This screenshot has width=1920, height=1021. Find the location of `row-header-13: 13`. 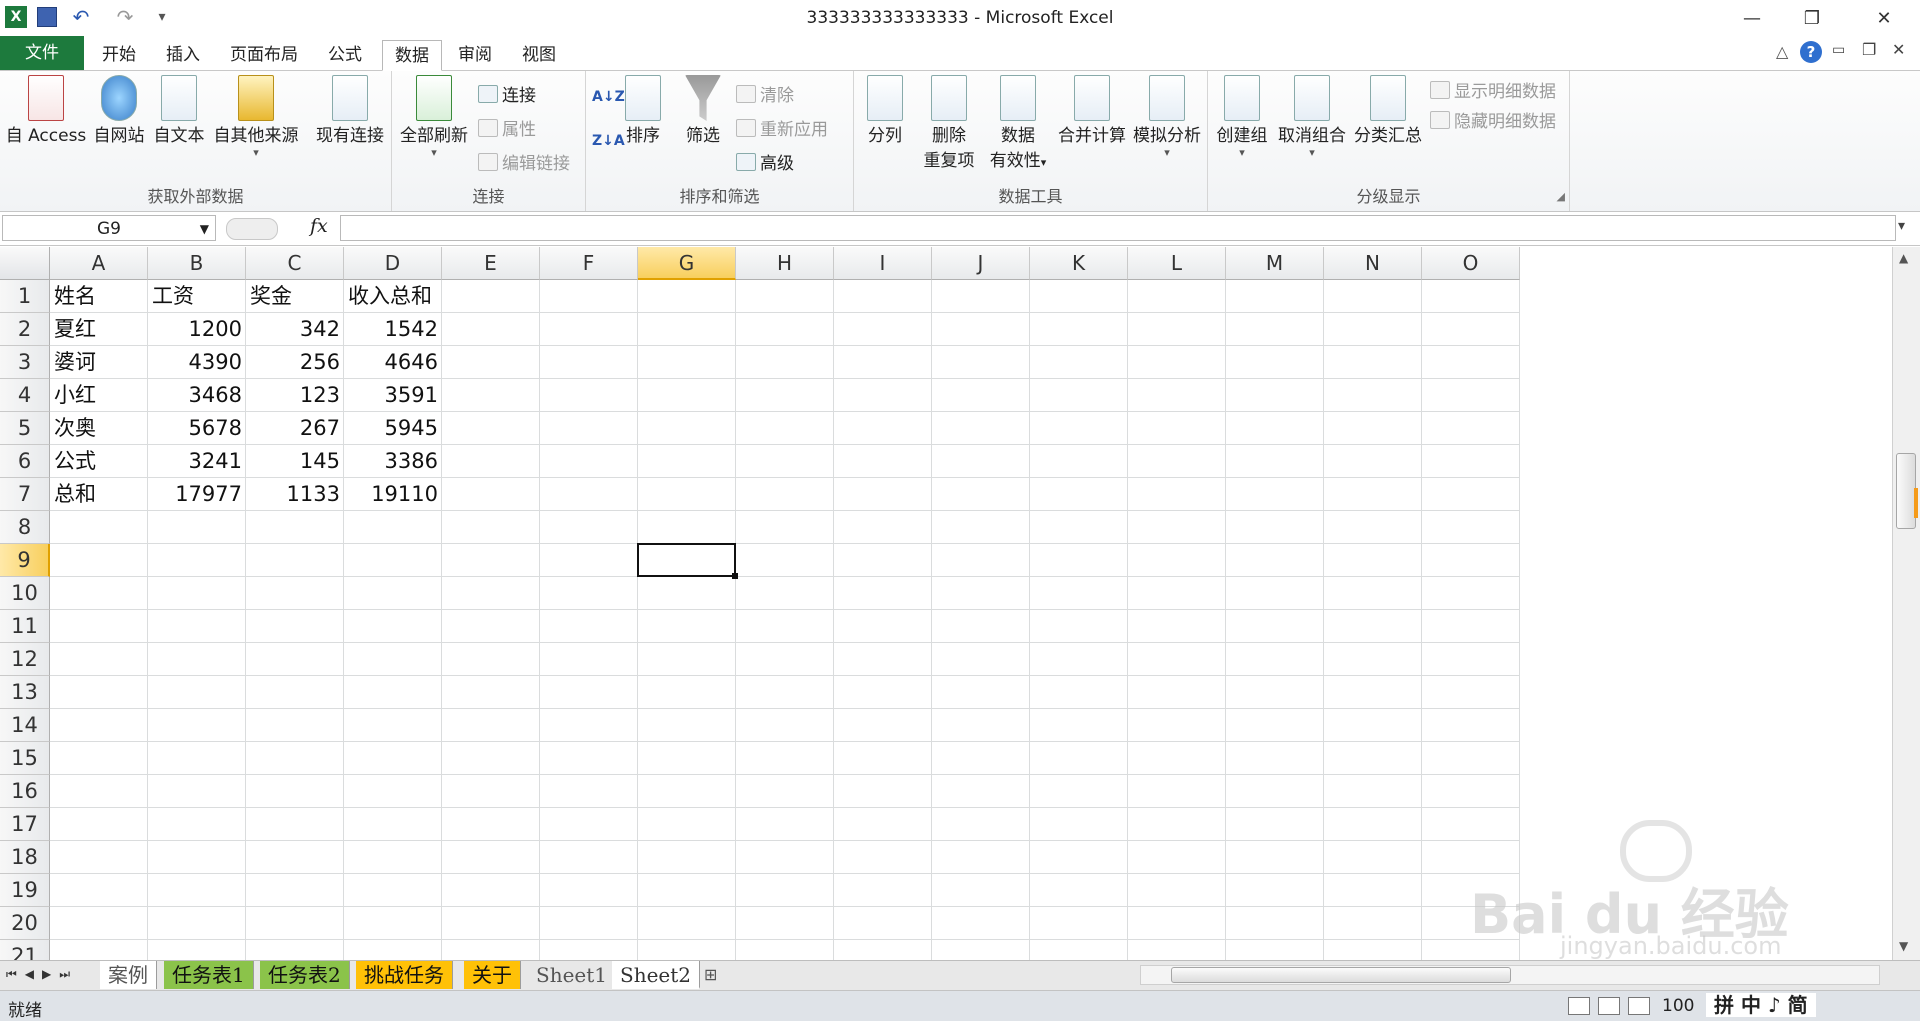

row-header-13: 13 is located at coordinates (25, 692).